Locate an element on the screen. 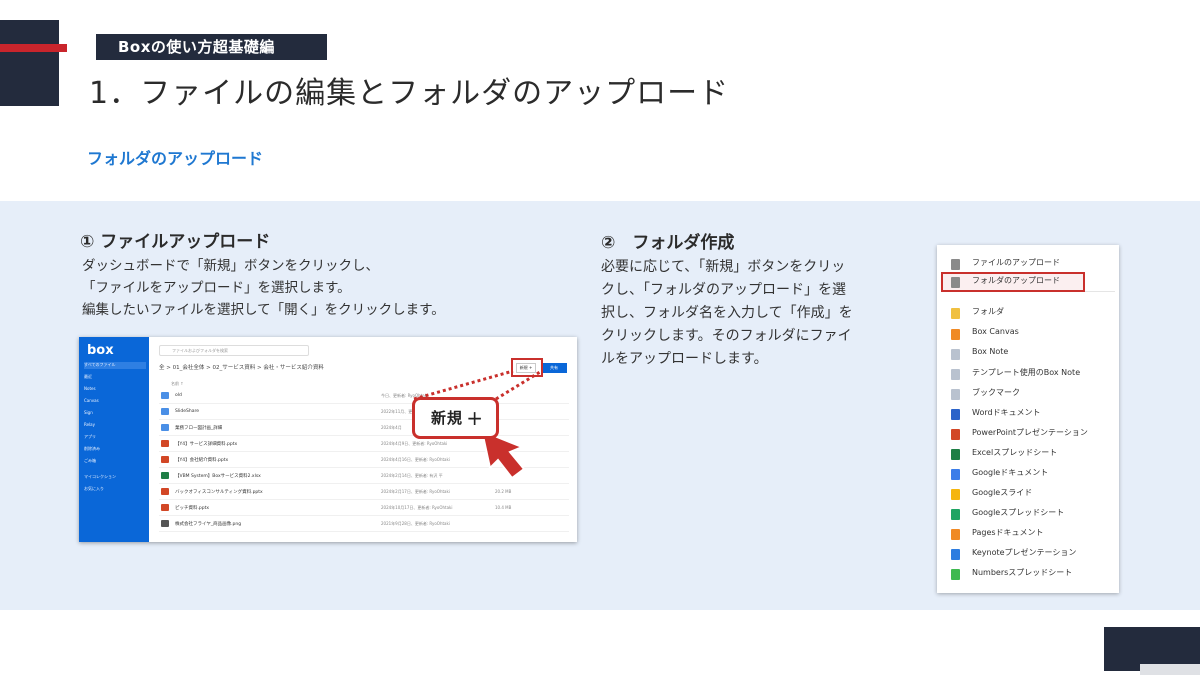  menu-item-label: Pagesドキュメント is located at coordinates (1008, 532).